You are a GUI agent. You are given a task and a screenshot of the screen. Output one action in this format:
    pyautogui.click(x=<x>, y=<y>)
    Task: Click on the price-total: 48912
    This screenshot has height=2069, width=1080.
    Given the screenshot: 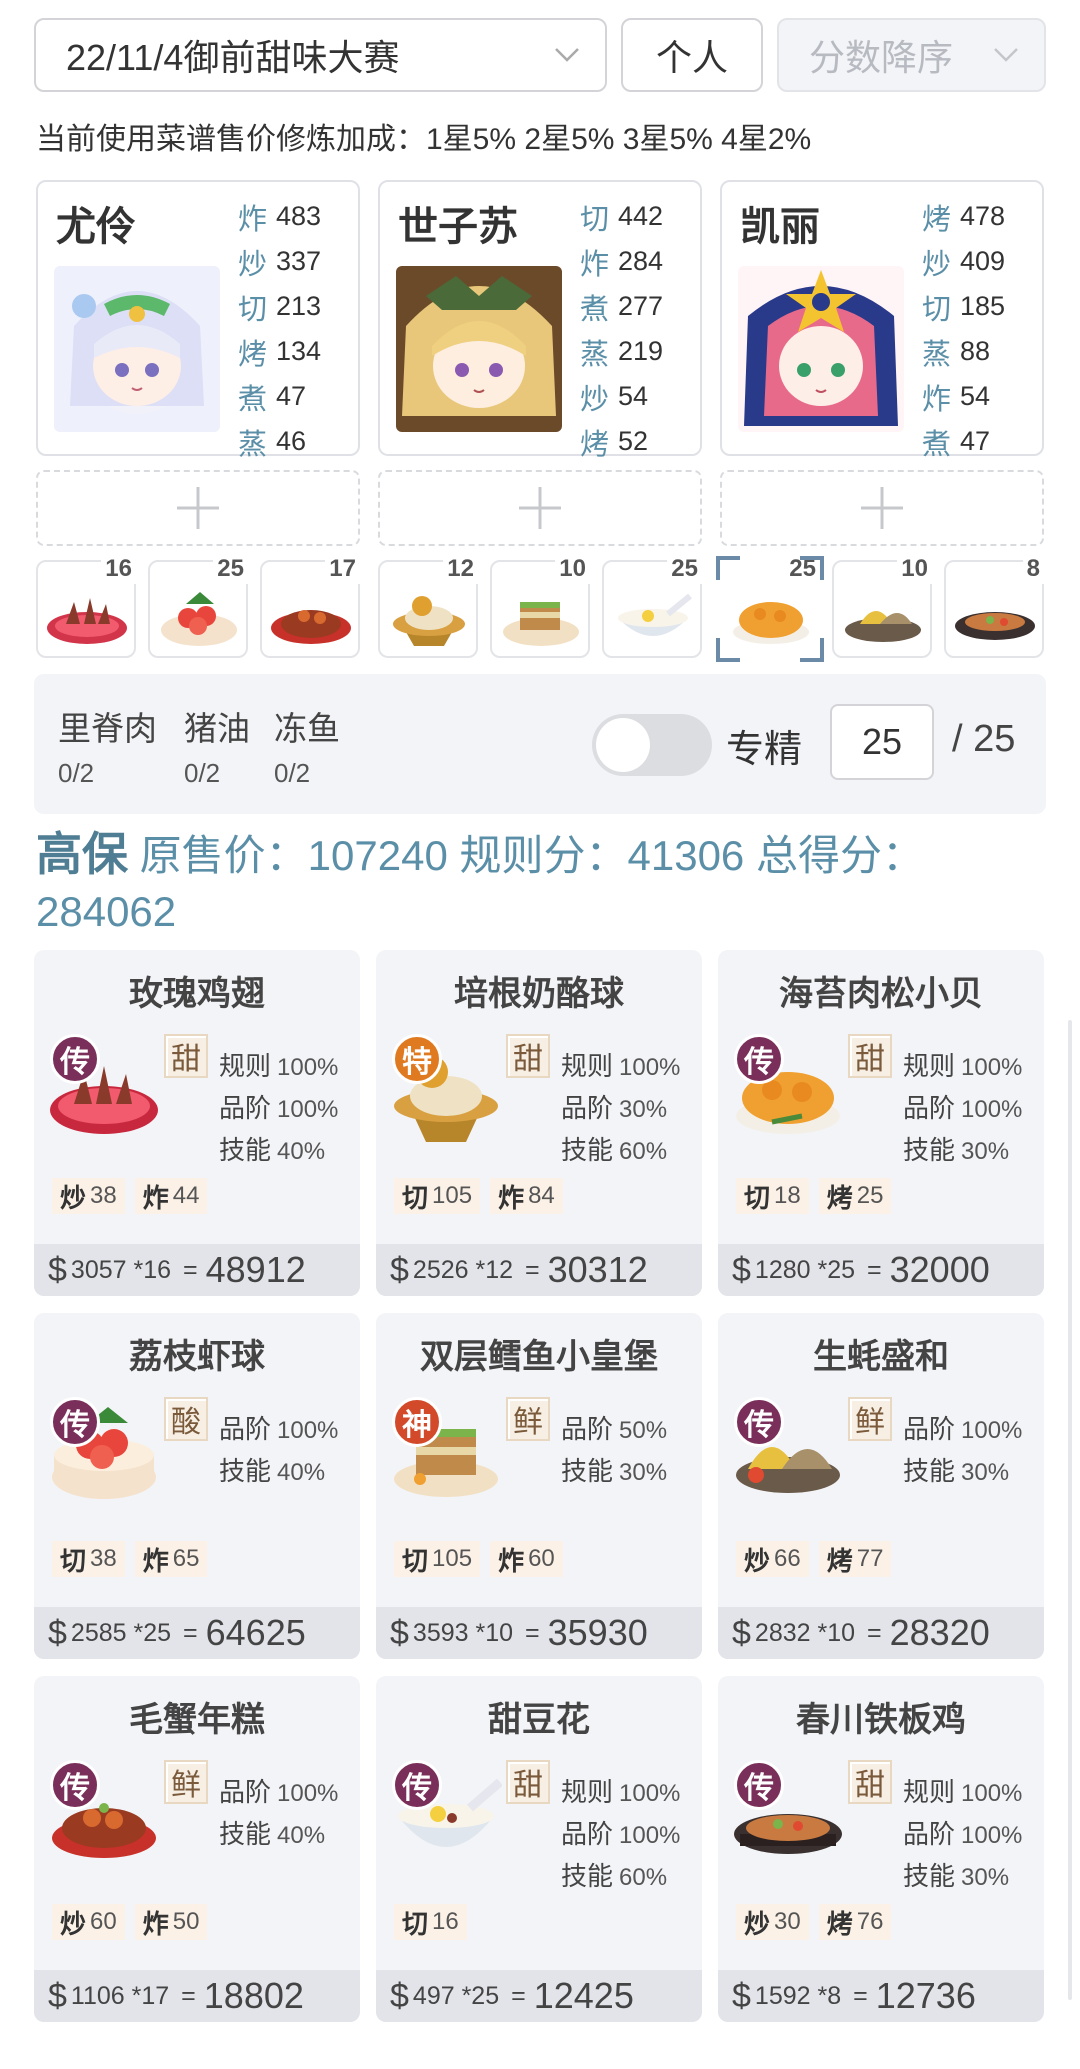 What is the action you would take?
    pyautogui.click(x=255, y=1269)
    